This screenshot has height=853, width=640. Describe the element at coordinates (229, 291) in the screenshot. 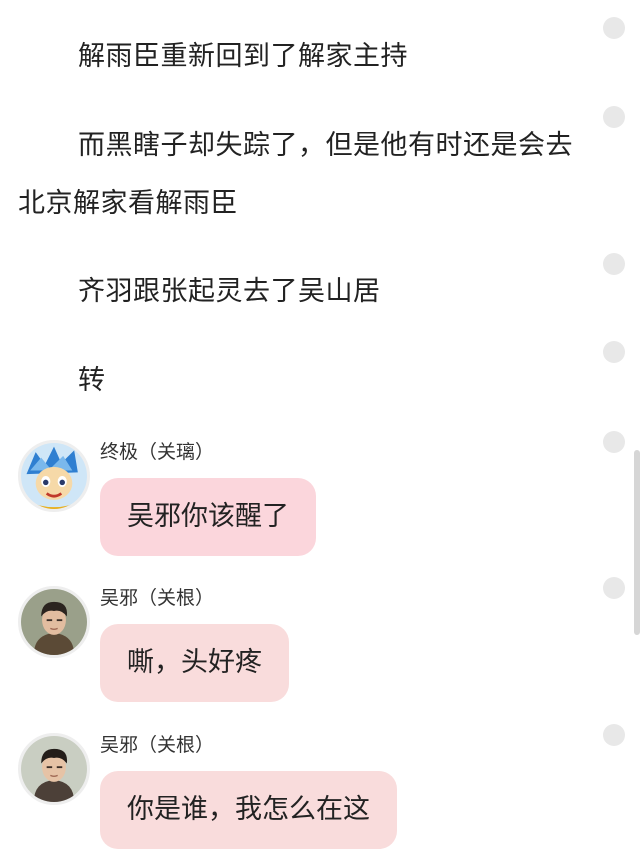

I see `story-paragraph: 齐羽跟张起灵去了吴山居` at that location.